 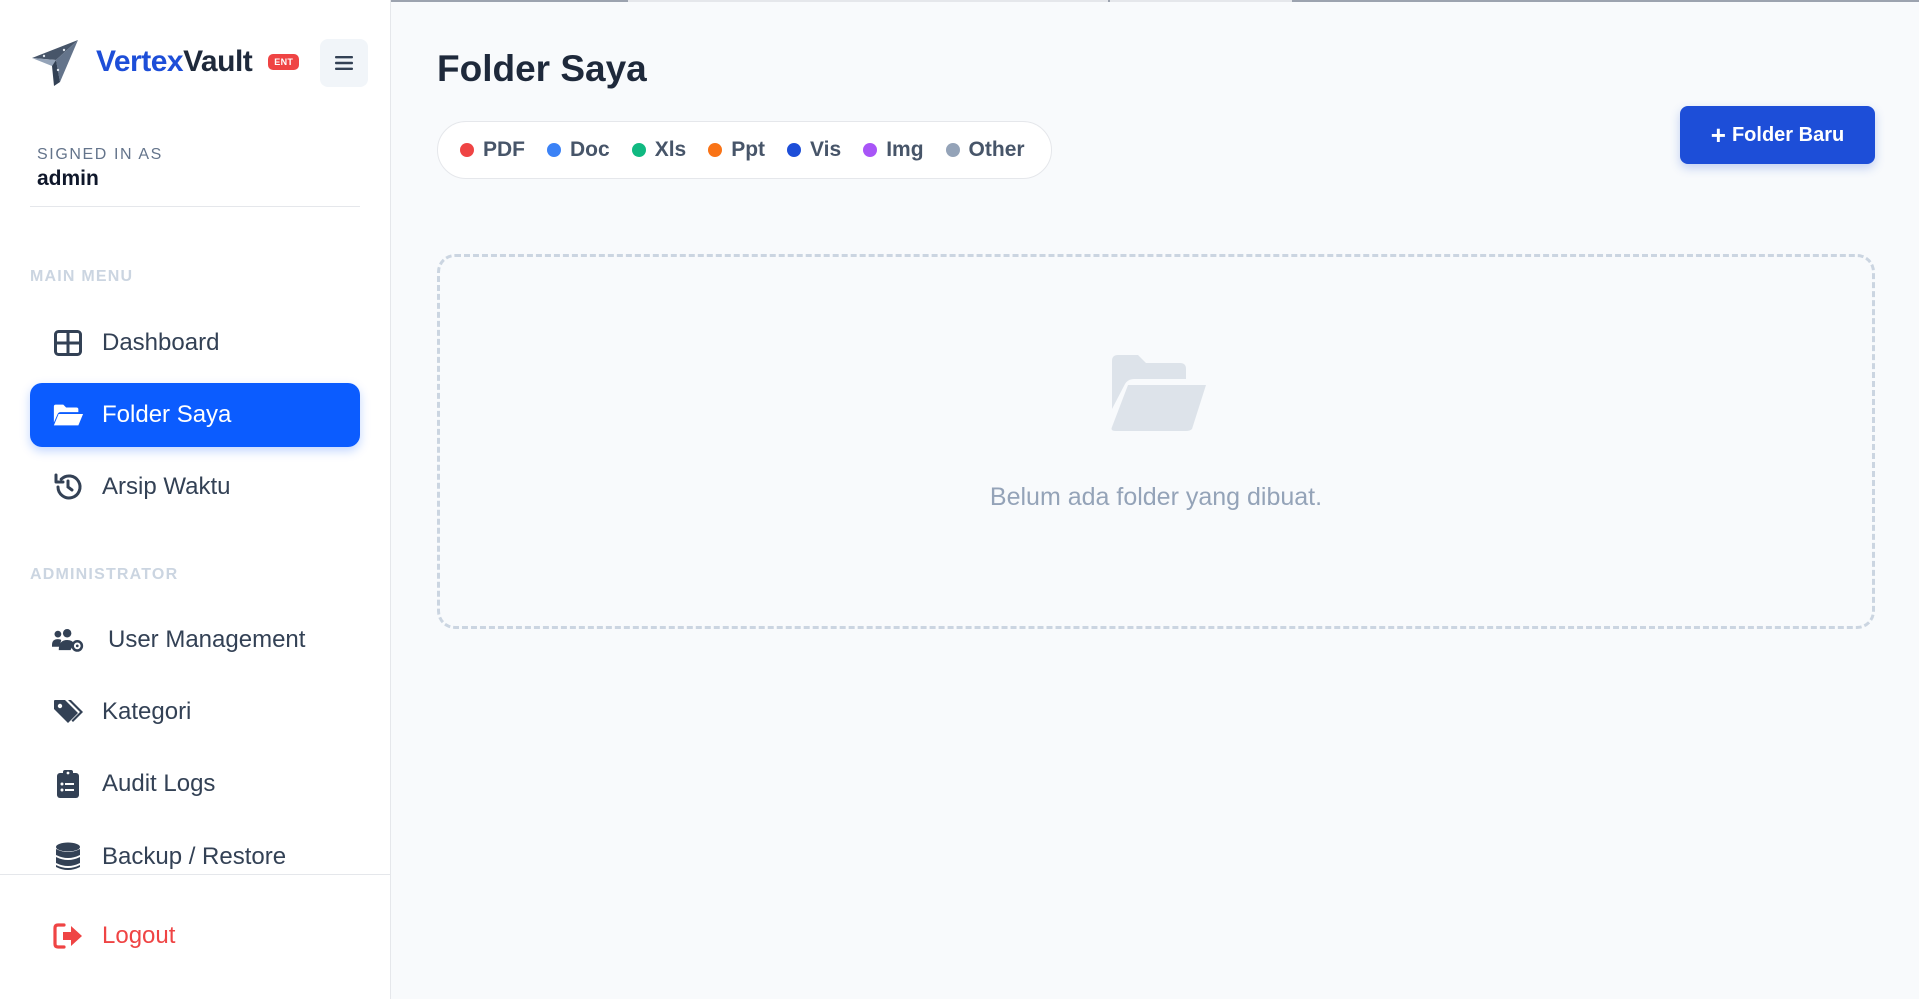 What do you see at coordinates (284, 62) in the screenshot?
I see `edition-badge: ENT` at bounding box center [284, 62].